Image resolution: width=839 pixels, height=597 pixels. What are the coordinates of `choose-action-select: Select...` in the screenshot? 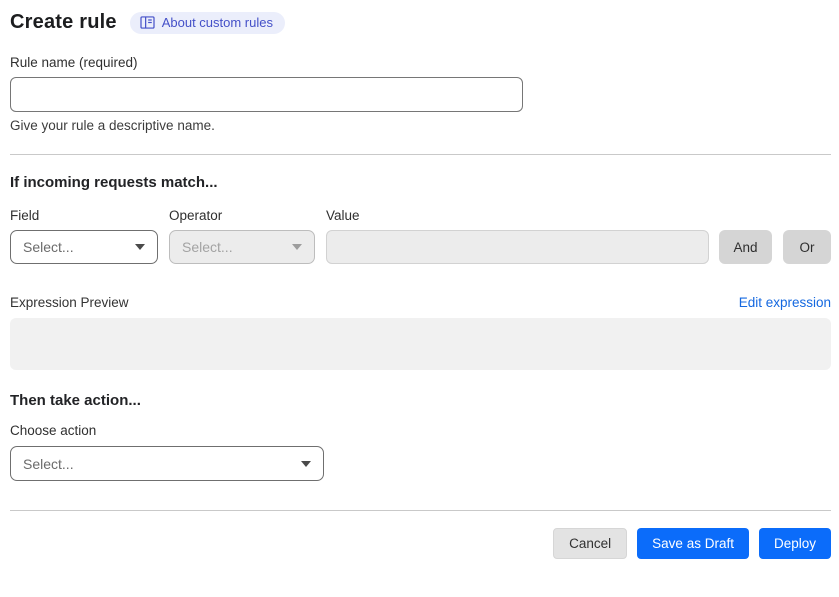 It's located at (167, 463).